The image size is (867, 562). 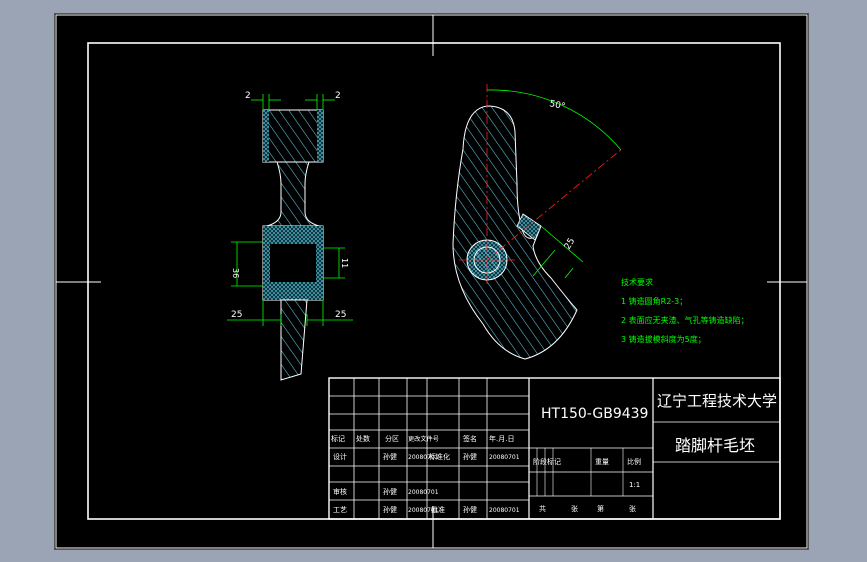 What do you see at coordinates (235, 273) in the screenshot?
I see `dim-left-bore-dia: 36` at bounding box center [235, 273].